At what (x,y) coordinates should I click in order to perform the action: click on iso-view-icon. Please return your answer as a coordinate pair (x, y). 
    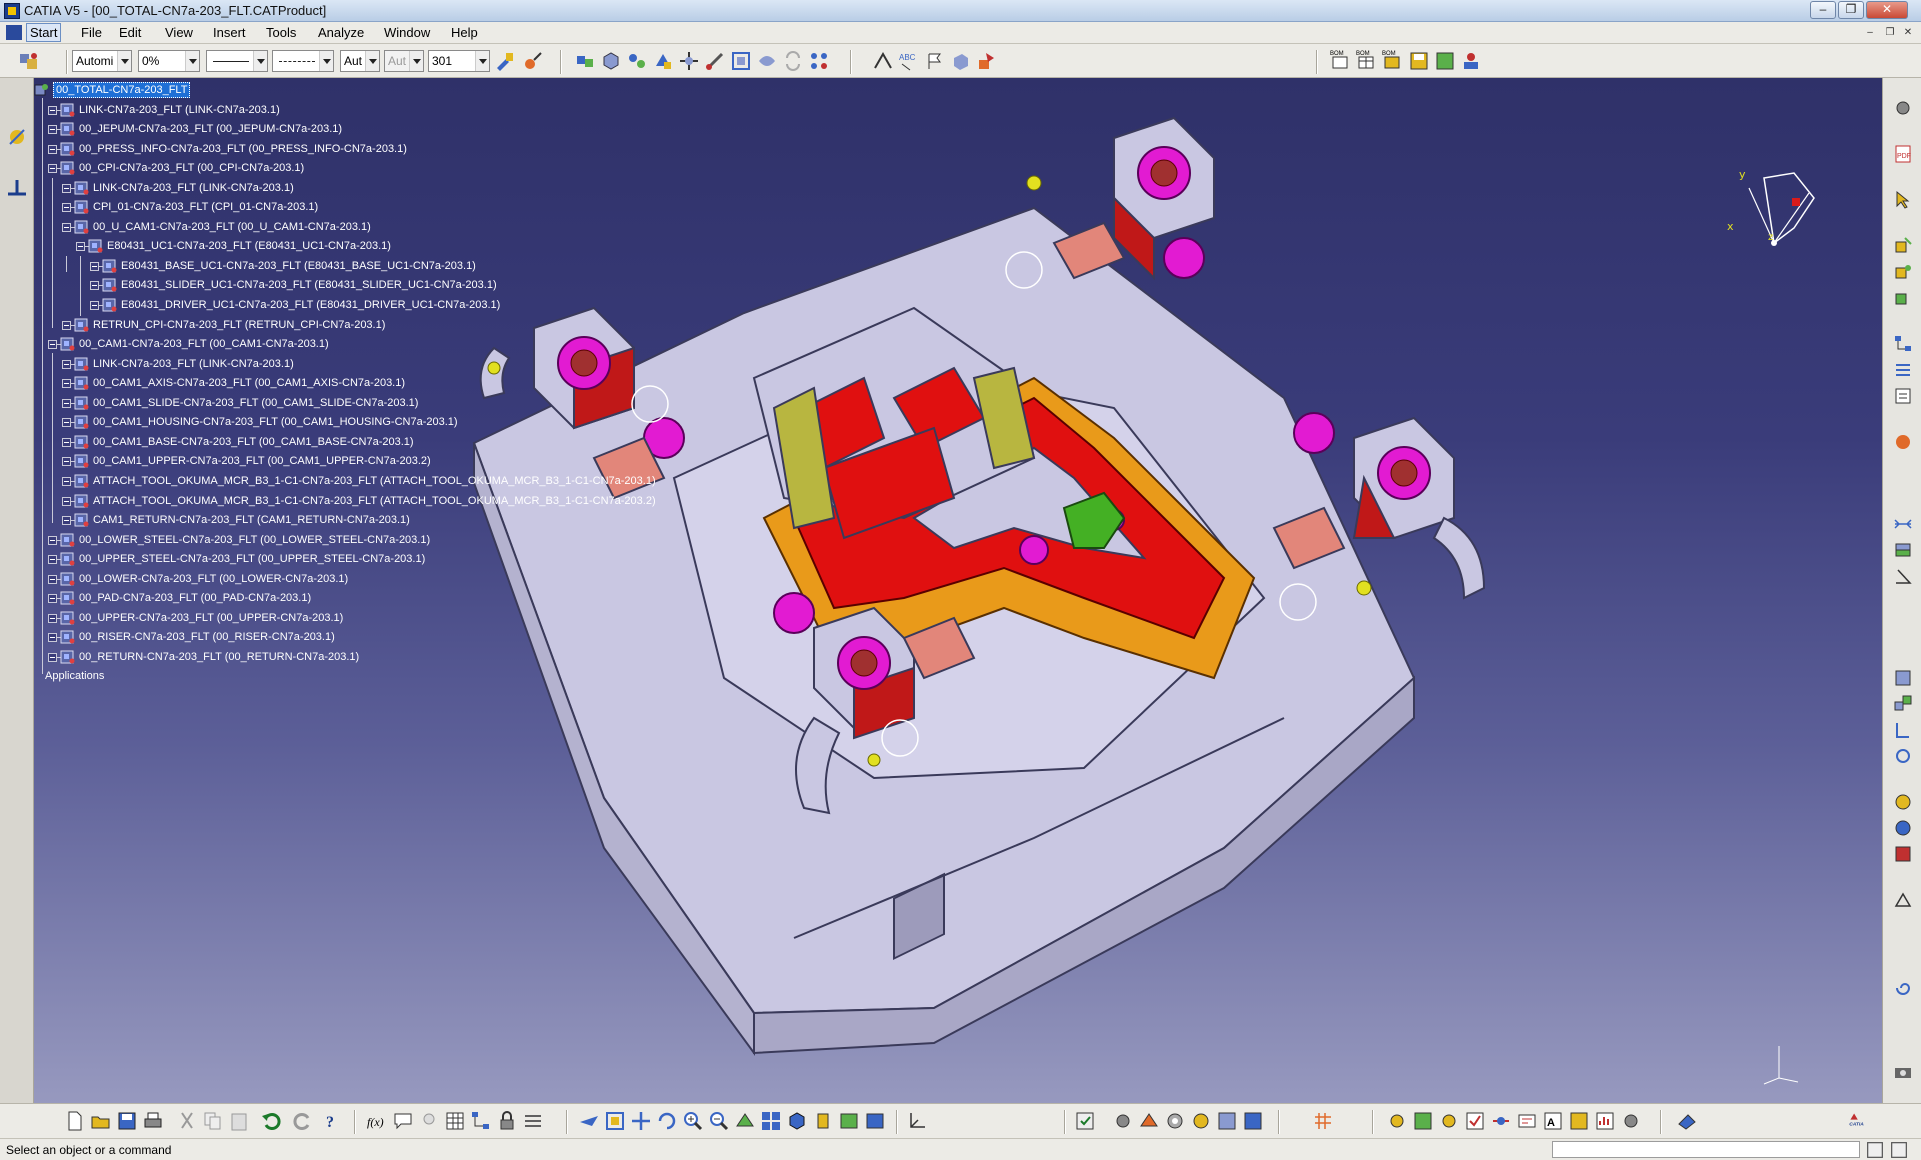
    Looking at the image, I should click on (797, 1121).